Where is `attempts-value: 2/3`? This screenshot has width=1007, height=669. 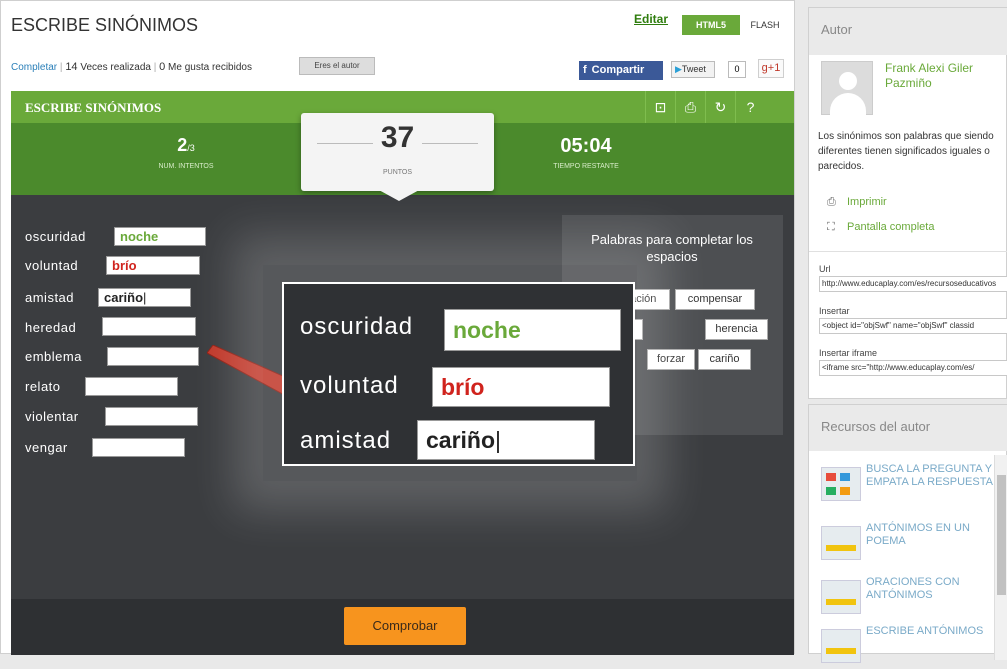 attempts-value: 2/3 is located at coordinates (186, 145).